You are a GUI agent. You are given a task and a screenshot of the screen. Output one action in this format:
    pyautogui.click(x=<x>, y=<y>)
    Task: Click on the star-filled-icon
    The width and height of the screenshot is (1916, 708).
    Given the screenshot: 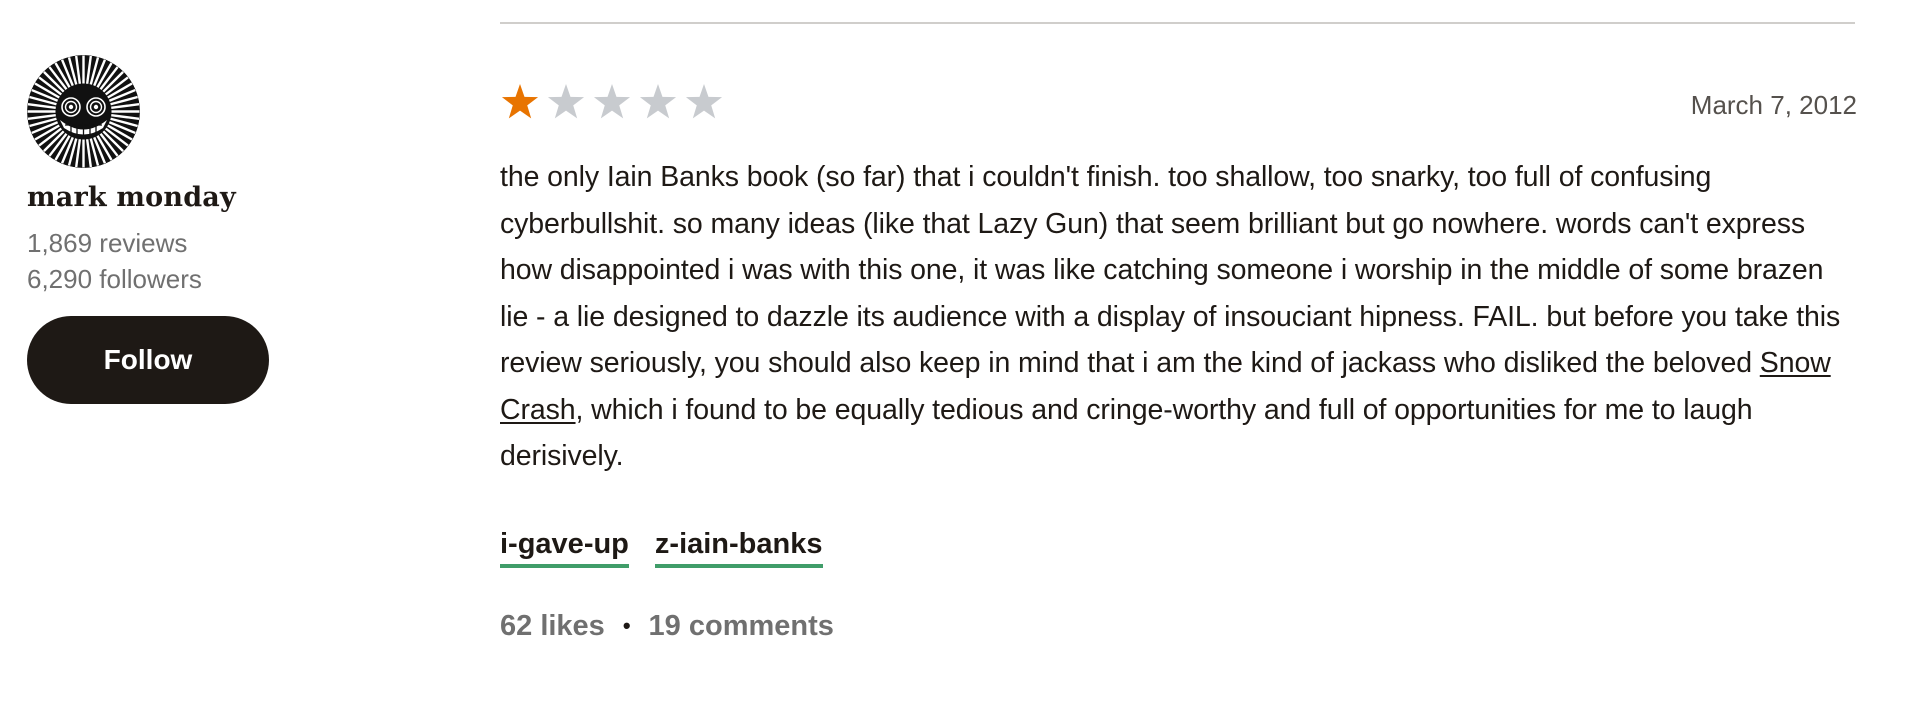 What is the action you would take?
    pyautogui.click(x=520, y=102)
    